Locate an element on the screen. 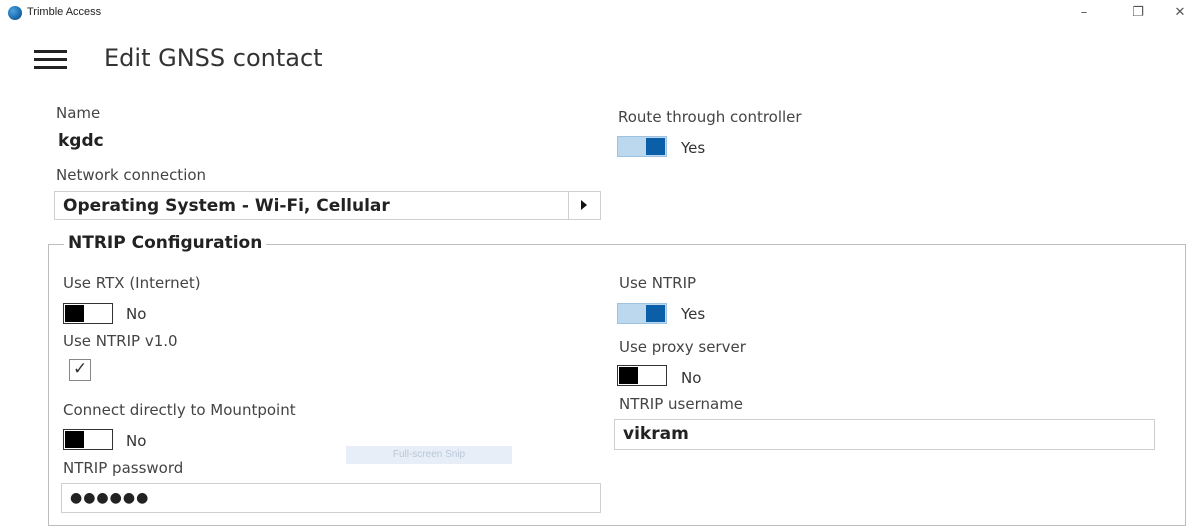  snip-overlay: Full-screen Snip is located at coordinates (429, 455).